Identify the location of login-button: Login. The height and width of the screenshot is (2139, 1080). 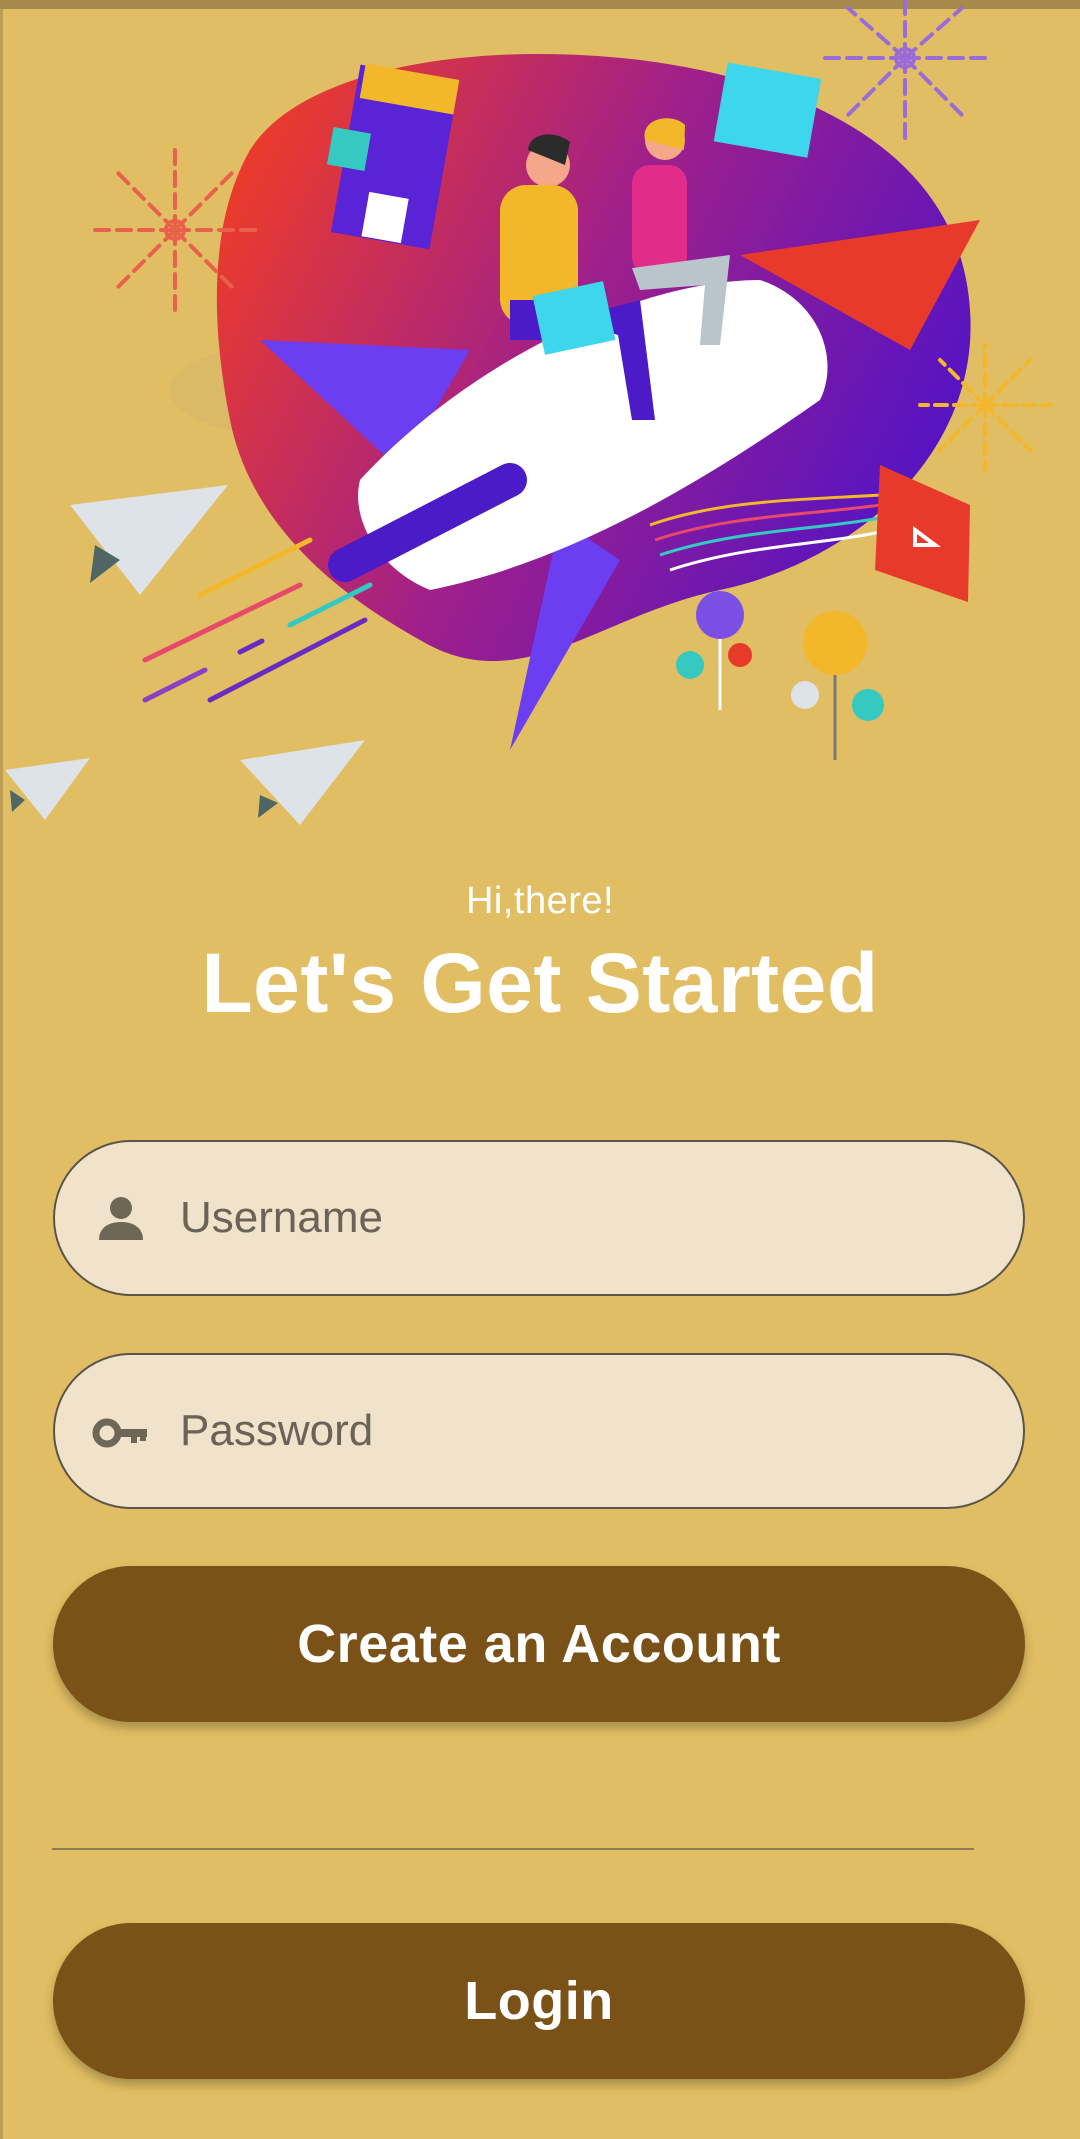
(539, 2001).